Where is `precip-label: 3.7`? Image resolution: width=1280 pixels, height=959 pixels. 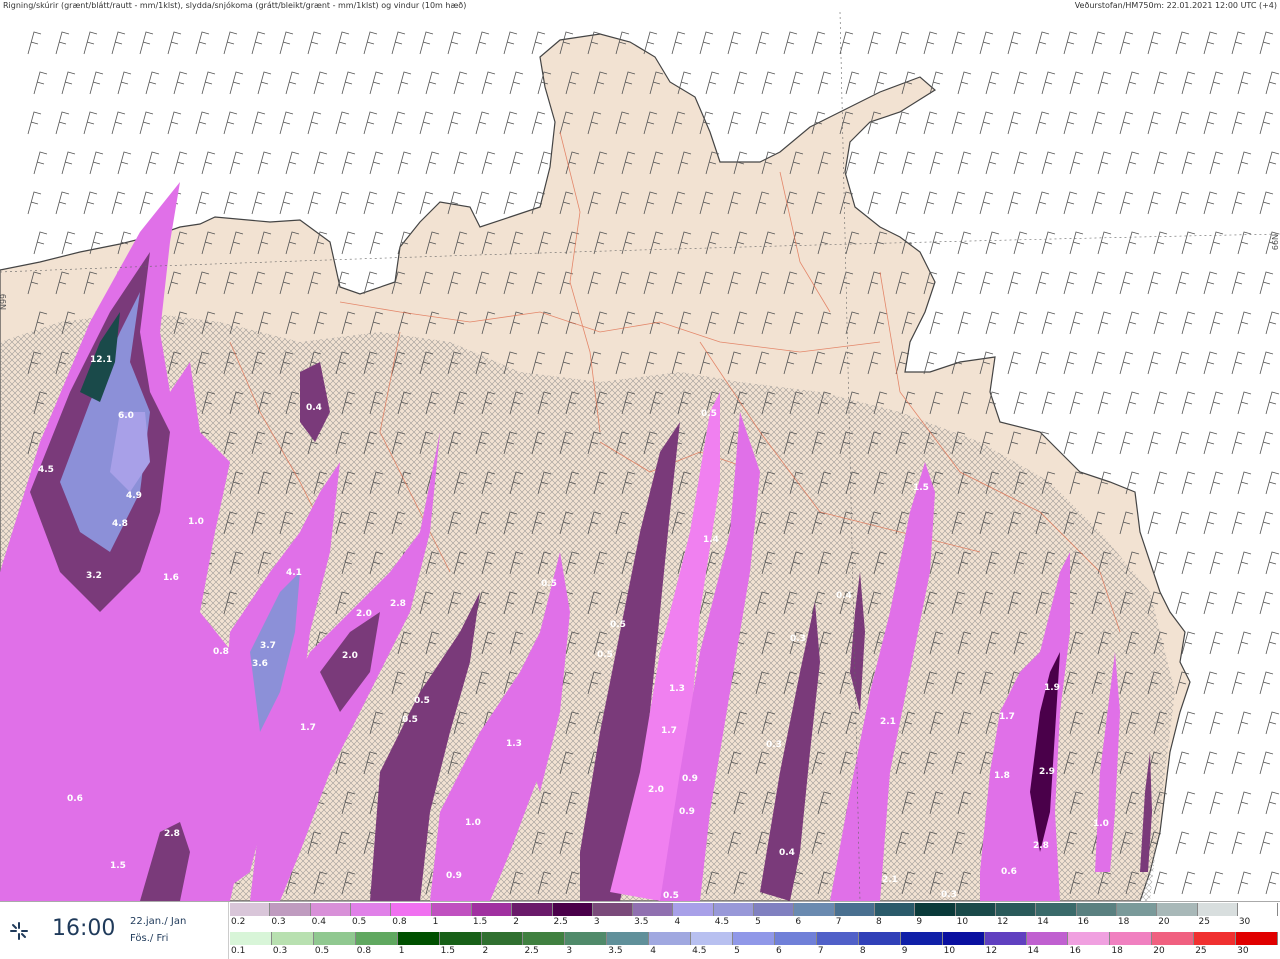 precip-label: 3.7 is located at coordinates (268, 646).